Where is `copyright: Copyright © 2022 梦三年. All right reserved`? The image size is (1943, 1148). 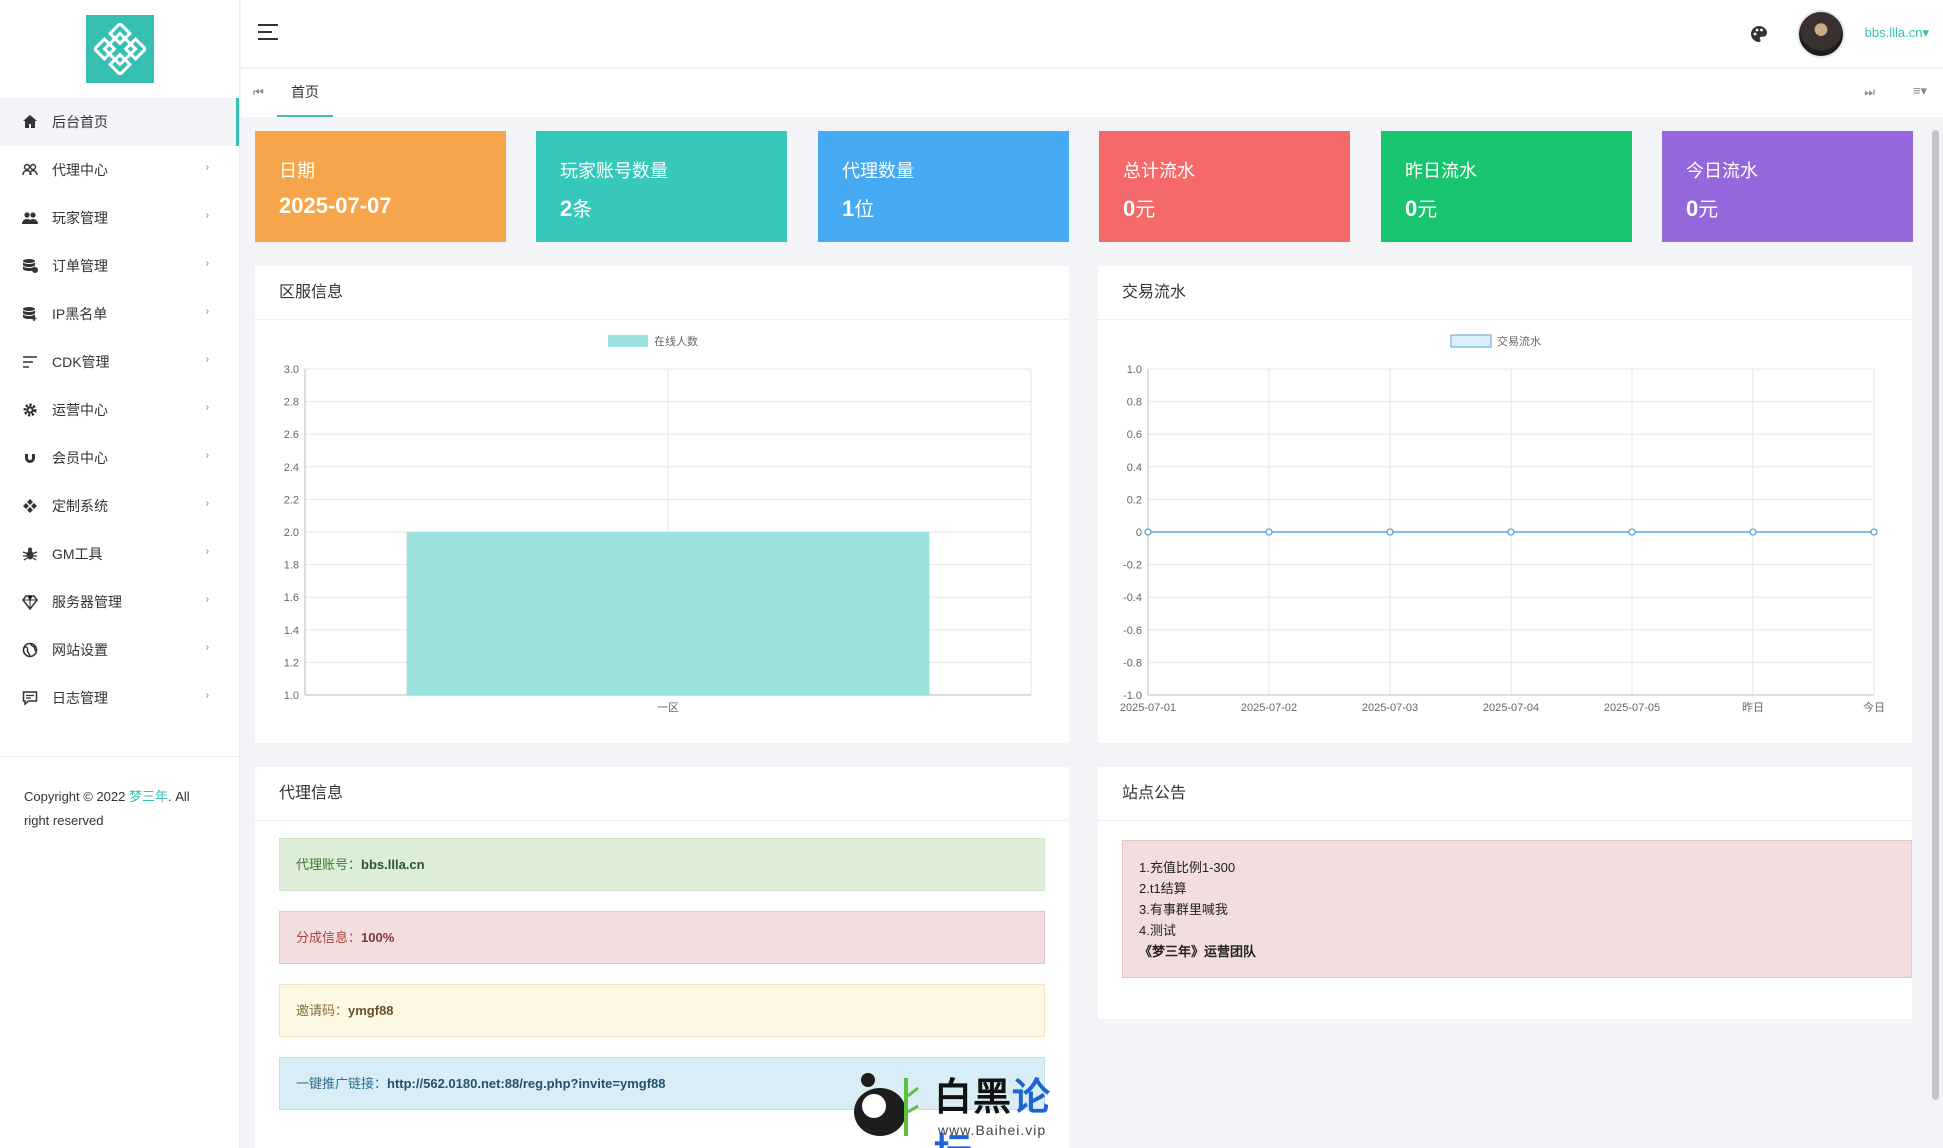 copyright: Copyright © 2022 梦三年. All right reserved is located at coordinates (119, 795).